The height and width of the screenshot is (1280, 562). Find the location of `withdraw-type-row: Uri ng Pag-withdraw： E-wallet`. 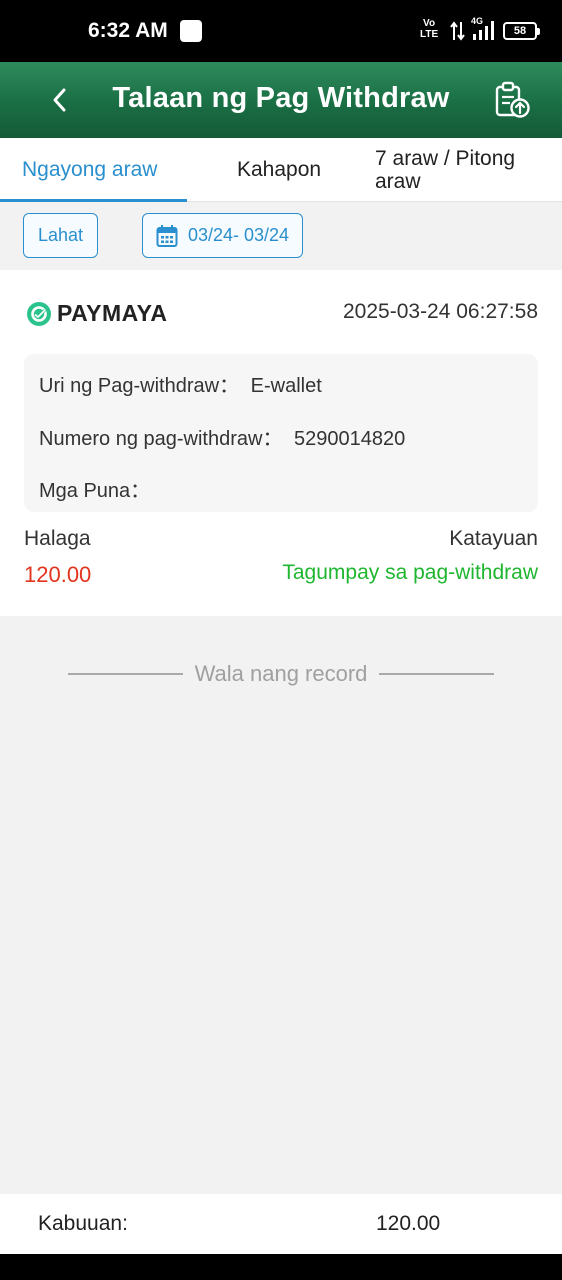

withdraw-type-row: Uri ng Pag-withdraw： E-wallet is located at coordinates (180, 383).